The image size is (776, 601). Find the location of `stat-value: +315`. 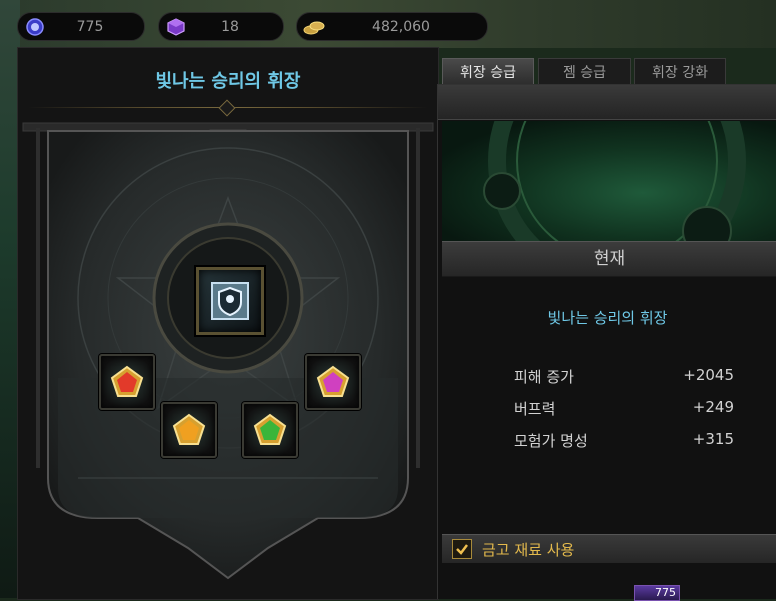

stat-value: +315 is located at coordinates (713, 439).